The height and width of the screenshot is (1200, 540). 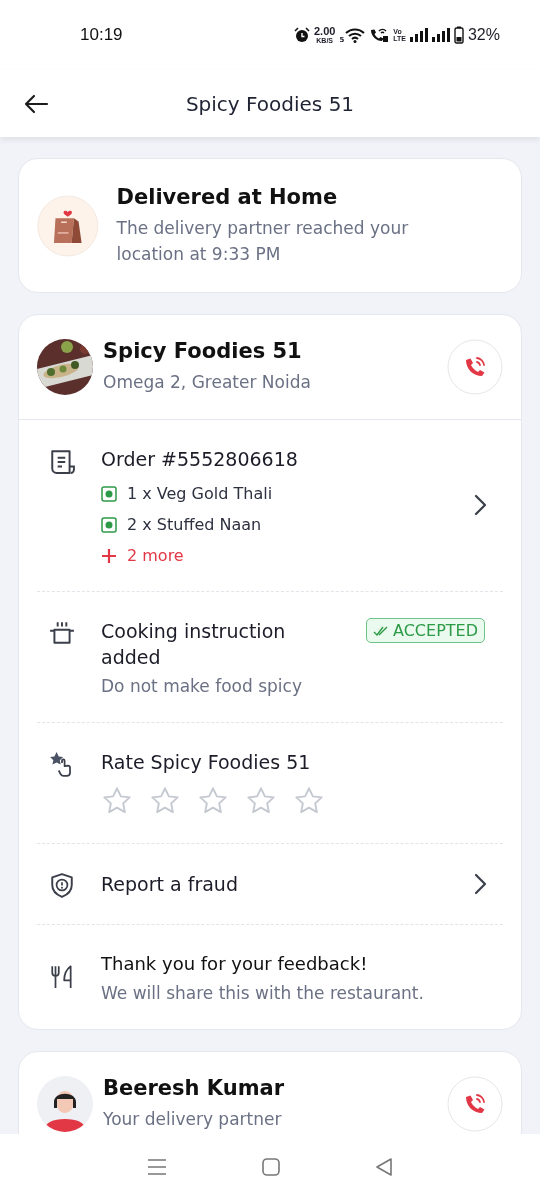 What do you see at coordinates (200, 459) in the screenshot?
I see `order-number: Order #5552806618` at bounding box center [200, 459].